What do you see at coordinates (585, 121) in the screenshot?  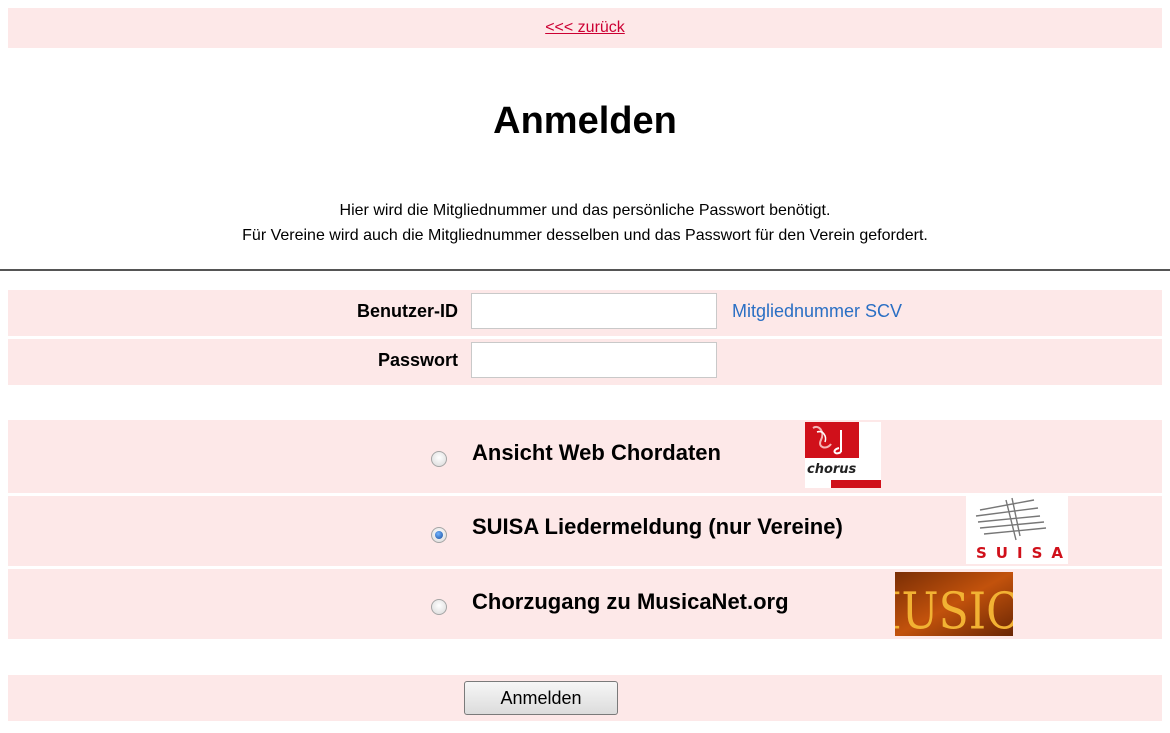 I see `page-title: Anmelden` at bounding box center [585, 121].